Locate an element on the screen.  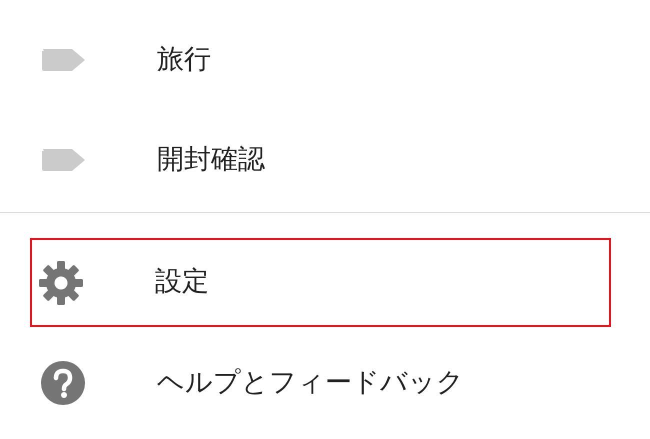
settings-icon is located at coordinates (61, 283).